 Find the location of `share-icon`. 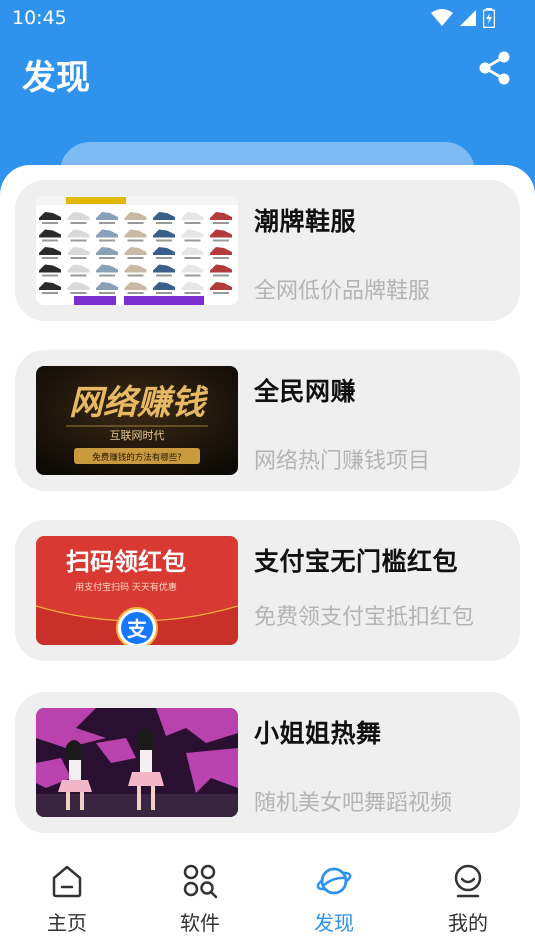

share-icon is located at coordinates (495, 68).